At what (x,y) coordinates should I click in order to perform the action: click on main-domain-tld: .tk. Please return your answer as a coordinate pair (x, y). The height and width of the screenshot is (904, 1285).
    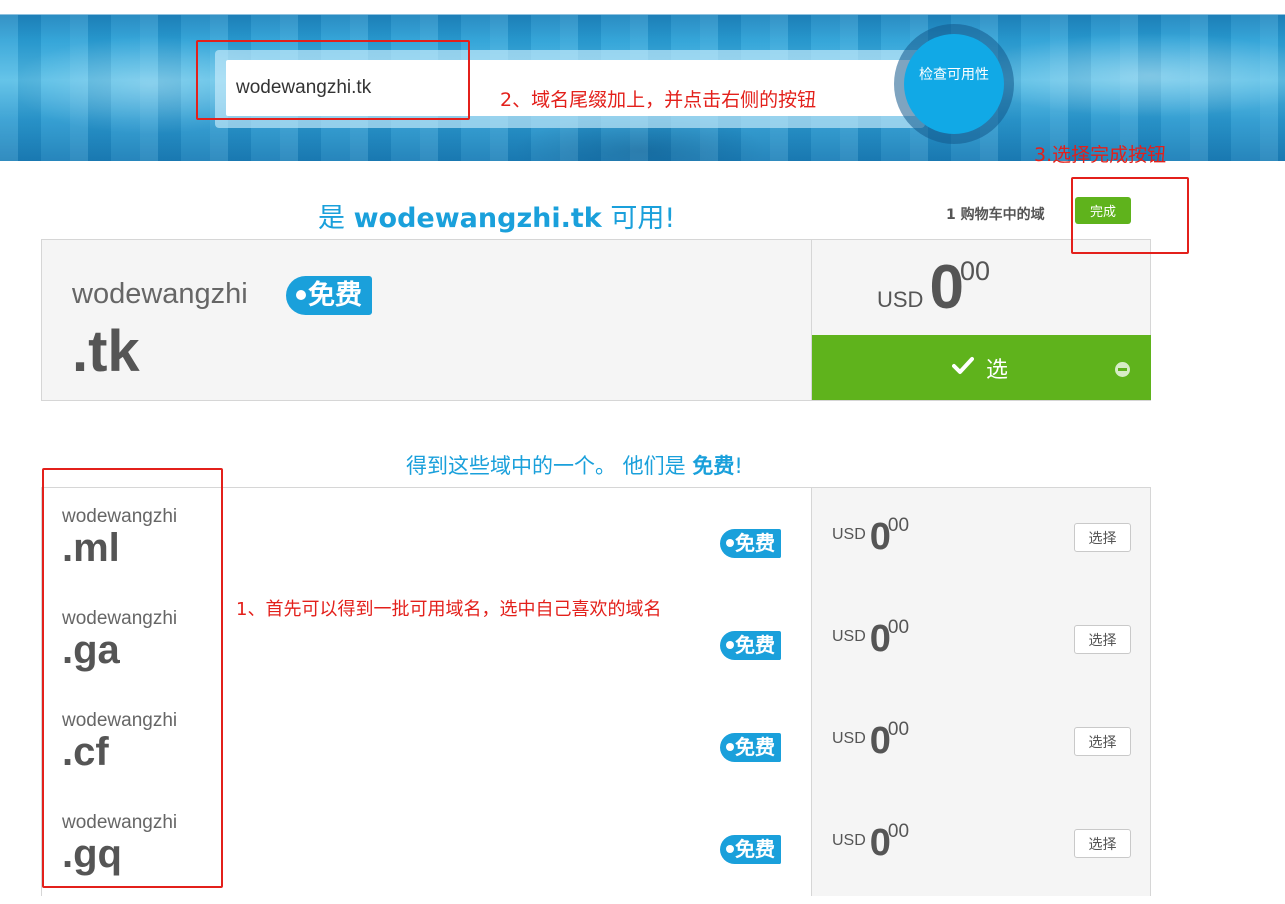
    Looking at the image, I should click on (106, 351).